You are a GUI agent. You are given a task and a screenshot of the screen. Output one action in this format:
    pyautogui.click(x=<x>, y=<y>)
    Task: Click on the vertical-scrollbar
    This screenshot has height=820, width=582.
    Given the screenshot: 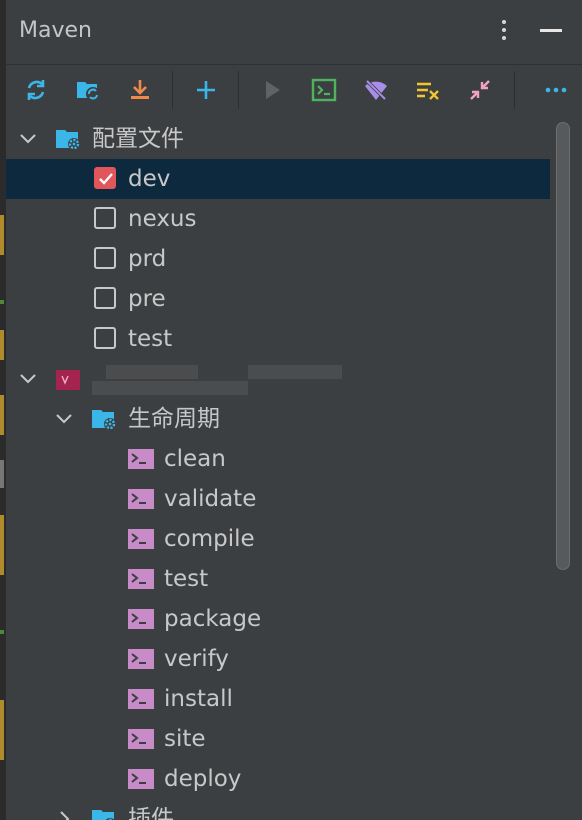 What is the action you would take?
    pyautogui.click(x=564, y=471)
    